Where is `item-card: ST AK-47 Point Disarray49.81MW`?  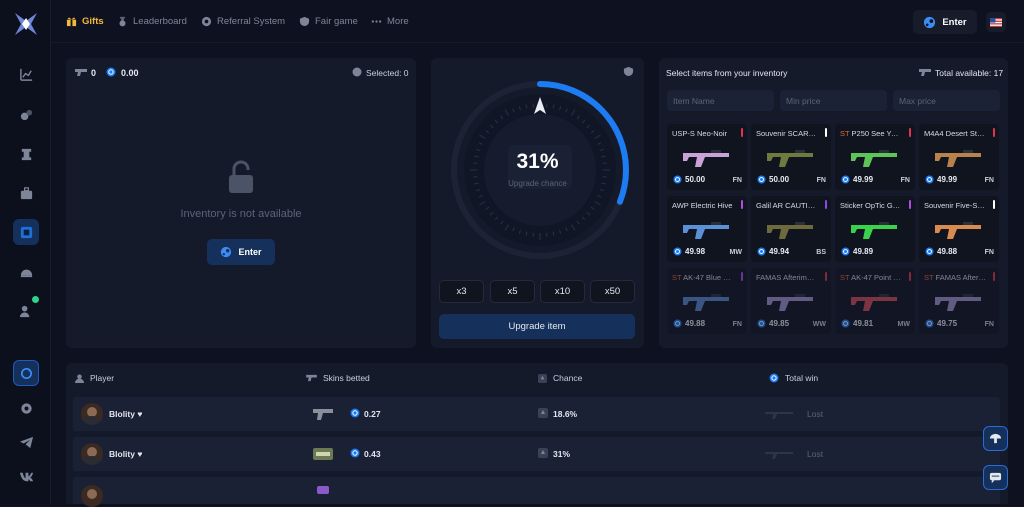
item-card: ST AK-47 Point Disarray49.81MW is located at coordinates (875, 301).